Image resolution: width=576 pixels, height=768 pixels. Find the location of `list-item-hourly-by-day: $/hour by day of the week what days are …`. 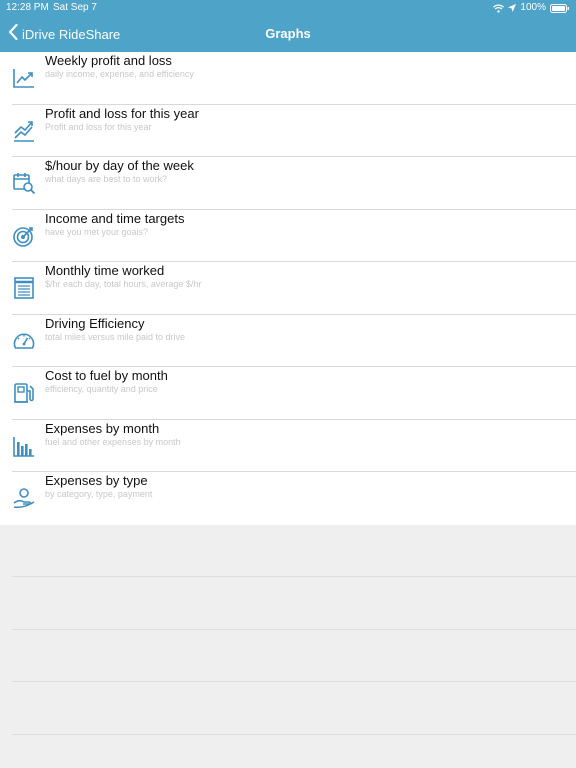

list-item-hourly-by-day: $/hour by day of the week what days are … is located at coordinates (294, 183).